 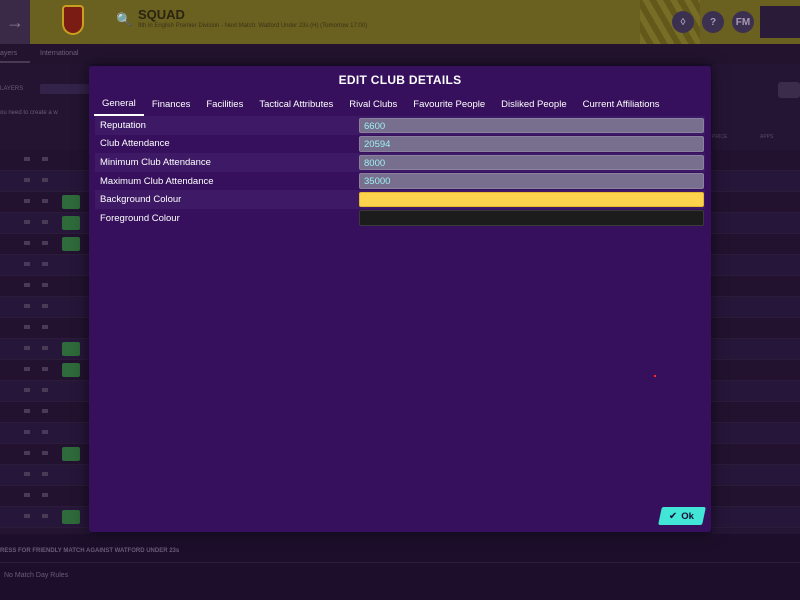 I want to click on tab-finances: Finances, so click(x=171, y=104).